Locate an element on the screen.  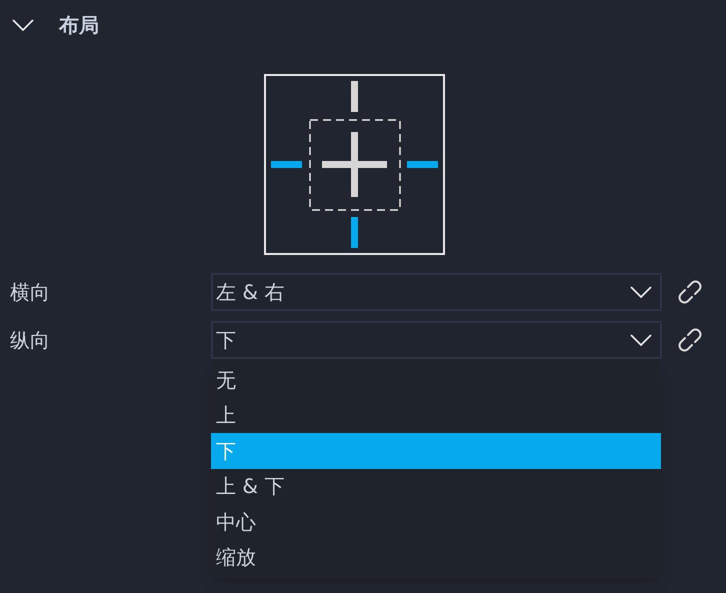
dropdown-select: 左 & 右 is located at coordinates (436, 292).